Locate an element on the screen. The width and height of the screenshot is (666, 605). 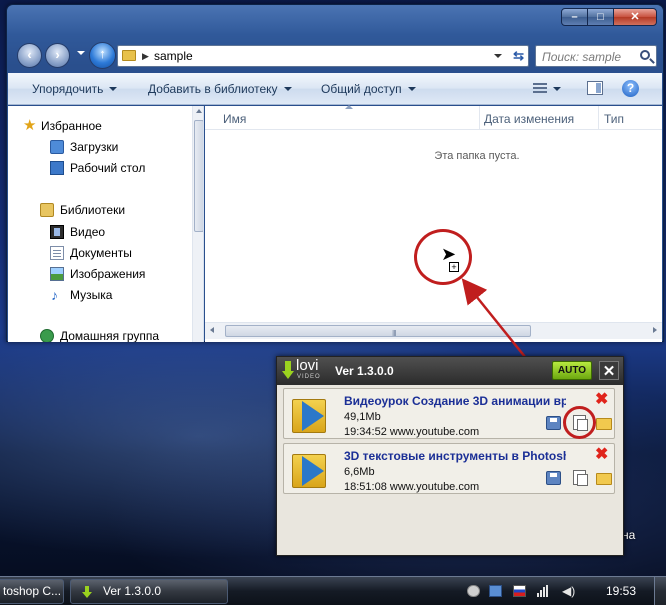
up-folder-button: ↑ is located at coordinates (102, 55).